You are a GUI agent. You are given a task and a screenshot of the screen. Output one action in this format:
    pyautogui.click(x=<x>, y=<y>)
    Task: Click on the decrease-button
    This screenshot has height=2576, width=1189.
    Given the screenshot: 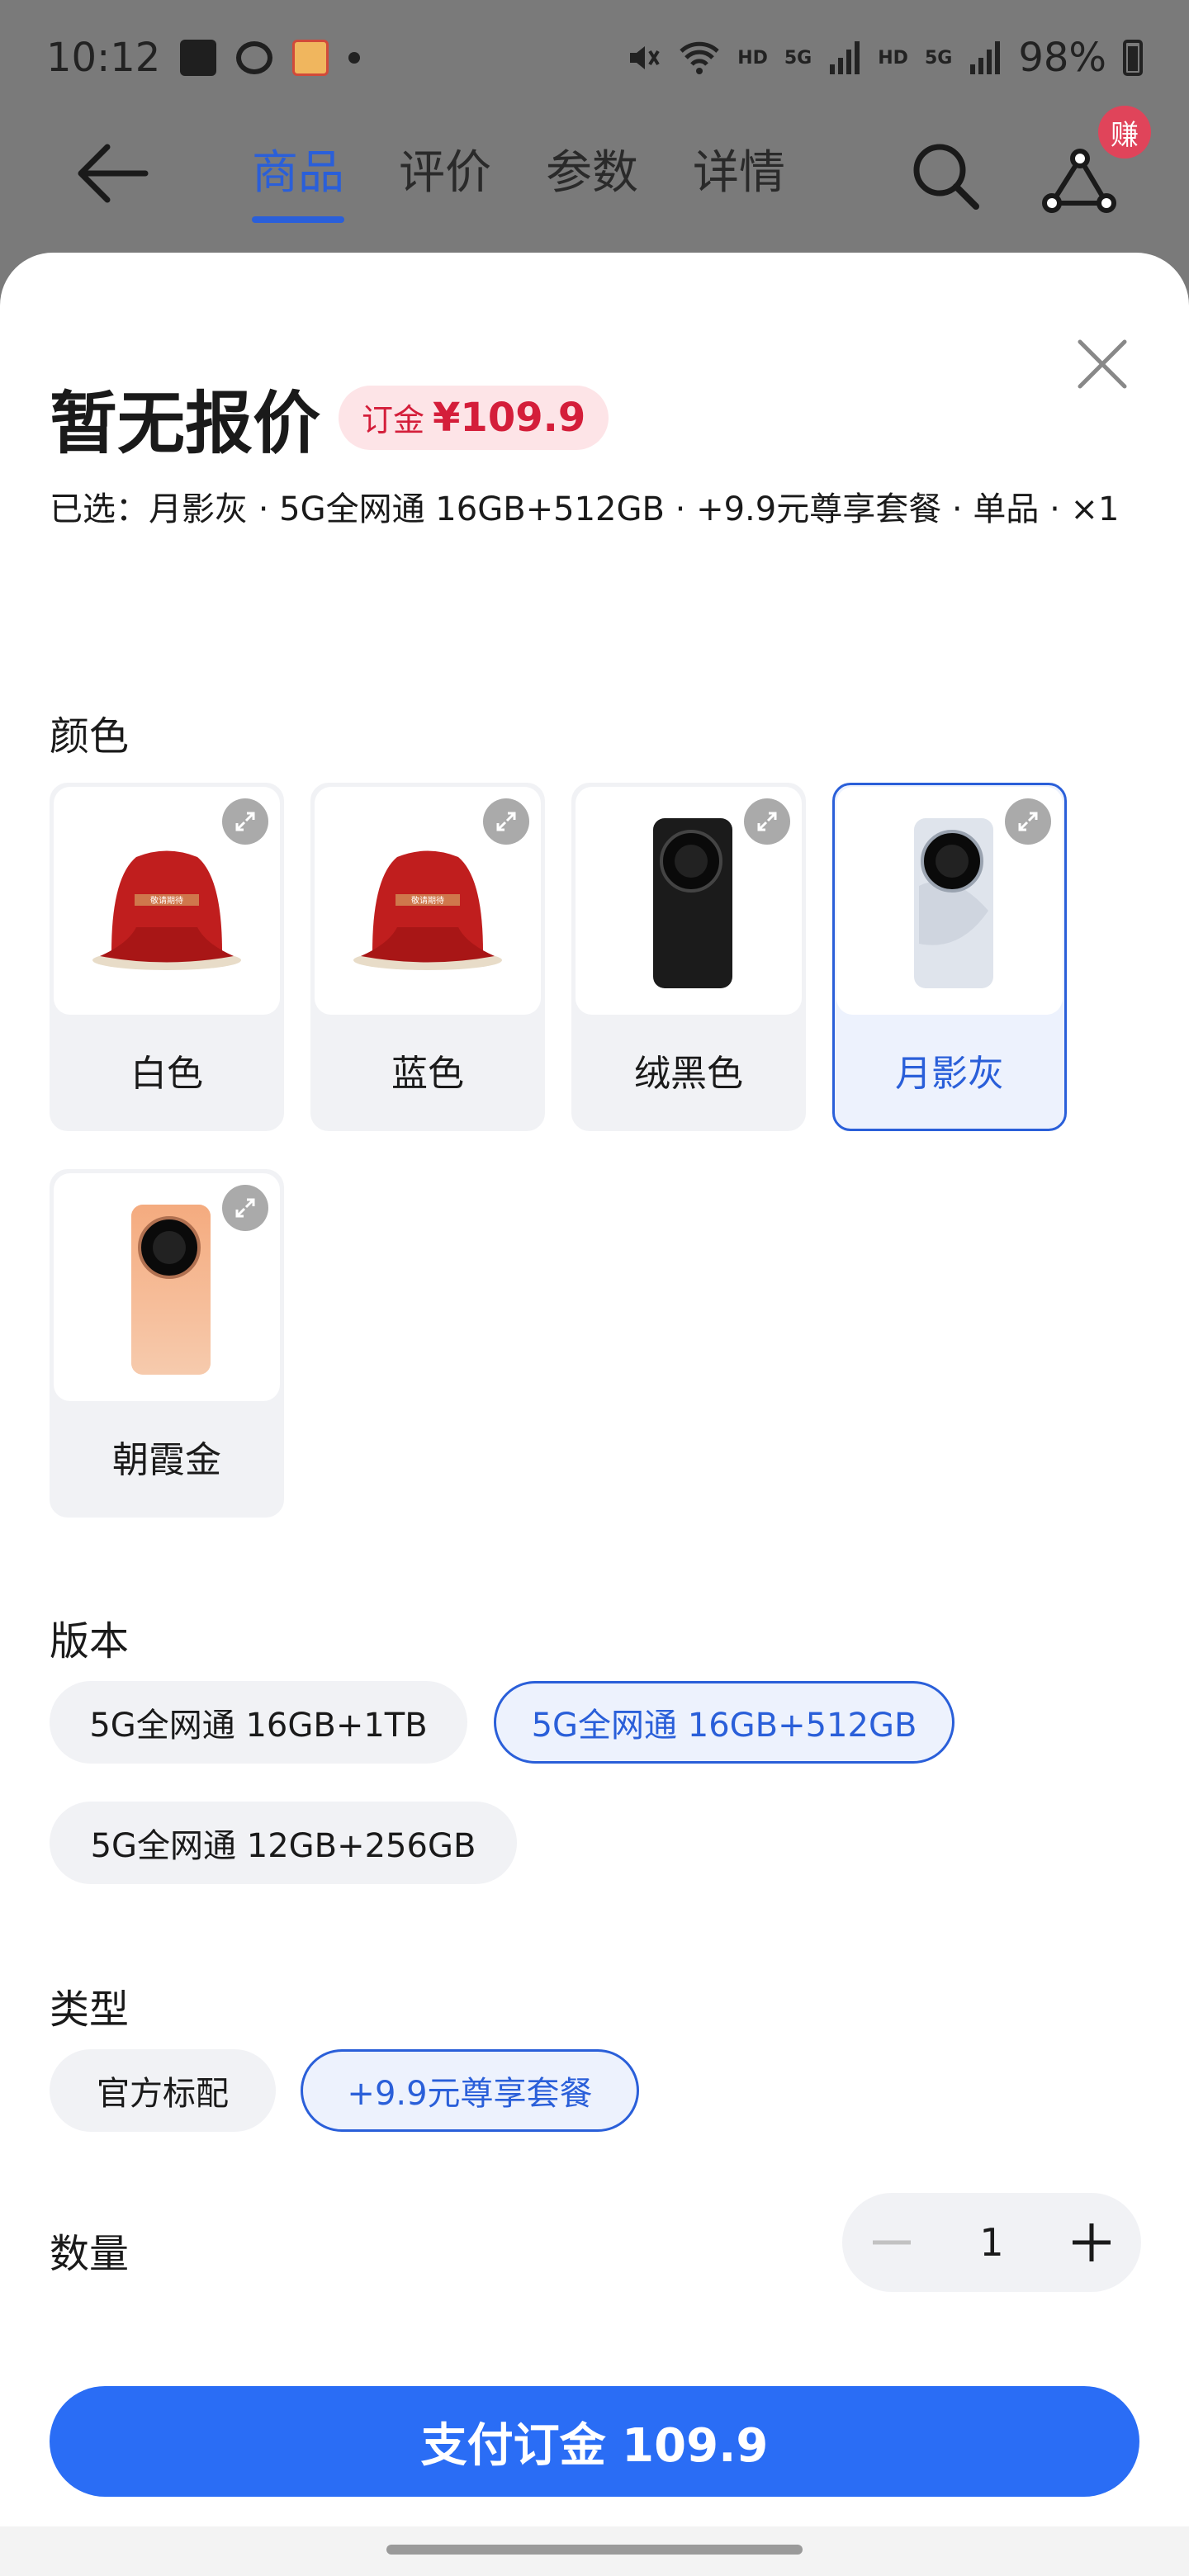 What is the action you would take?
    pyautogui.click(x=891, y=2242)
    